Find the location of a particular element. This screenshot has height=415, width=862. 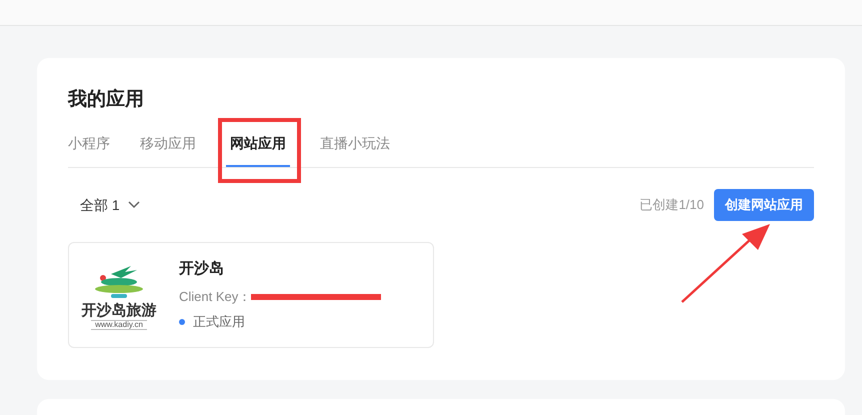

status-text: 正式应用 is located at coordinates (219, 322).